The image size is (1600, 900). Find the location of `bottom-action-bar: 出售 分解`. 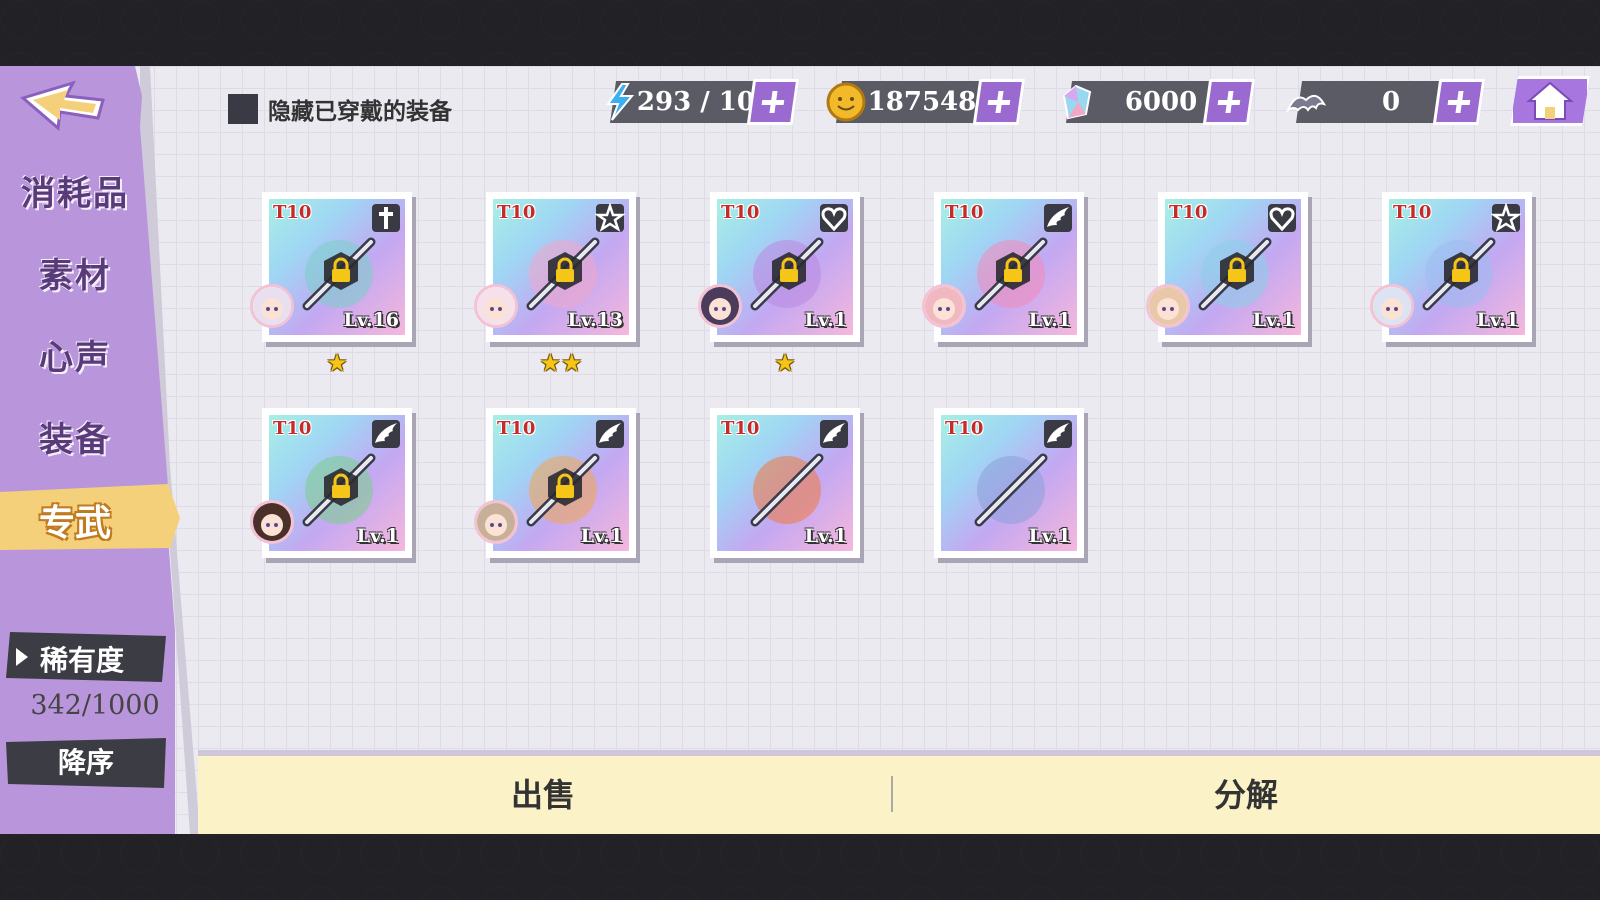

bottom-action-bar: 出售 分解 is located at coordinates (899, 792).